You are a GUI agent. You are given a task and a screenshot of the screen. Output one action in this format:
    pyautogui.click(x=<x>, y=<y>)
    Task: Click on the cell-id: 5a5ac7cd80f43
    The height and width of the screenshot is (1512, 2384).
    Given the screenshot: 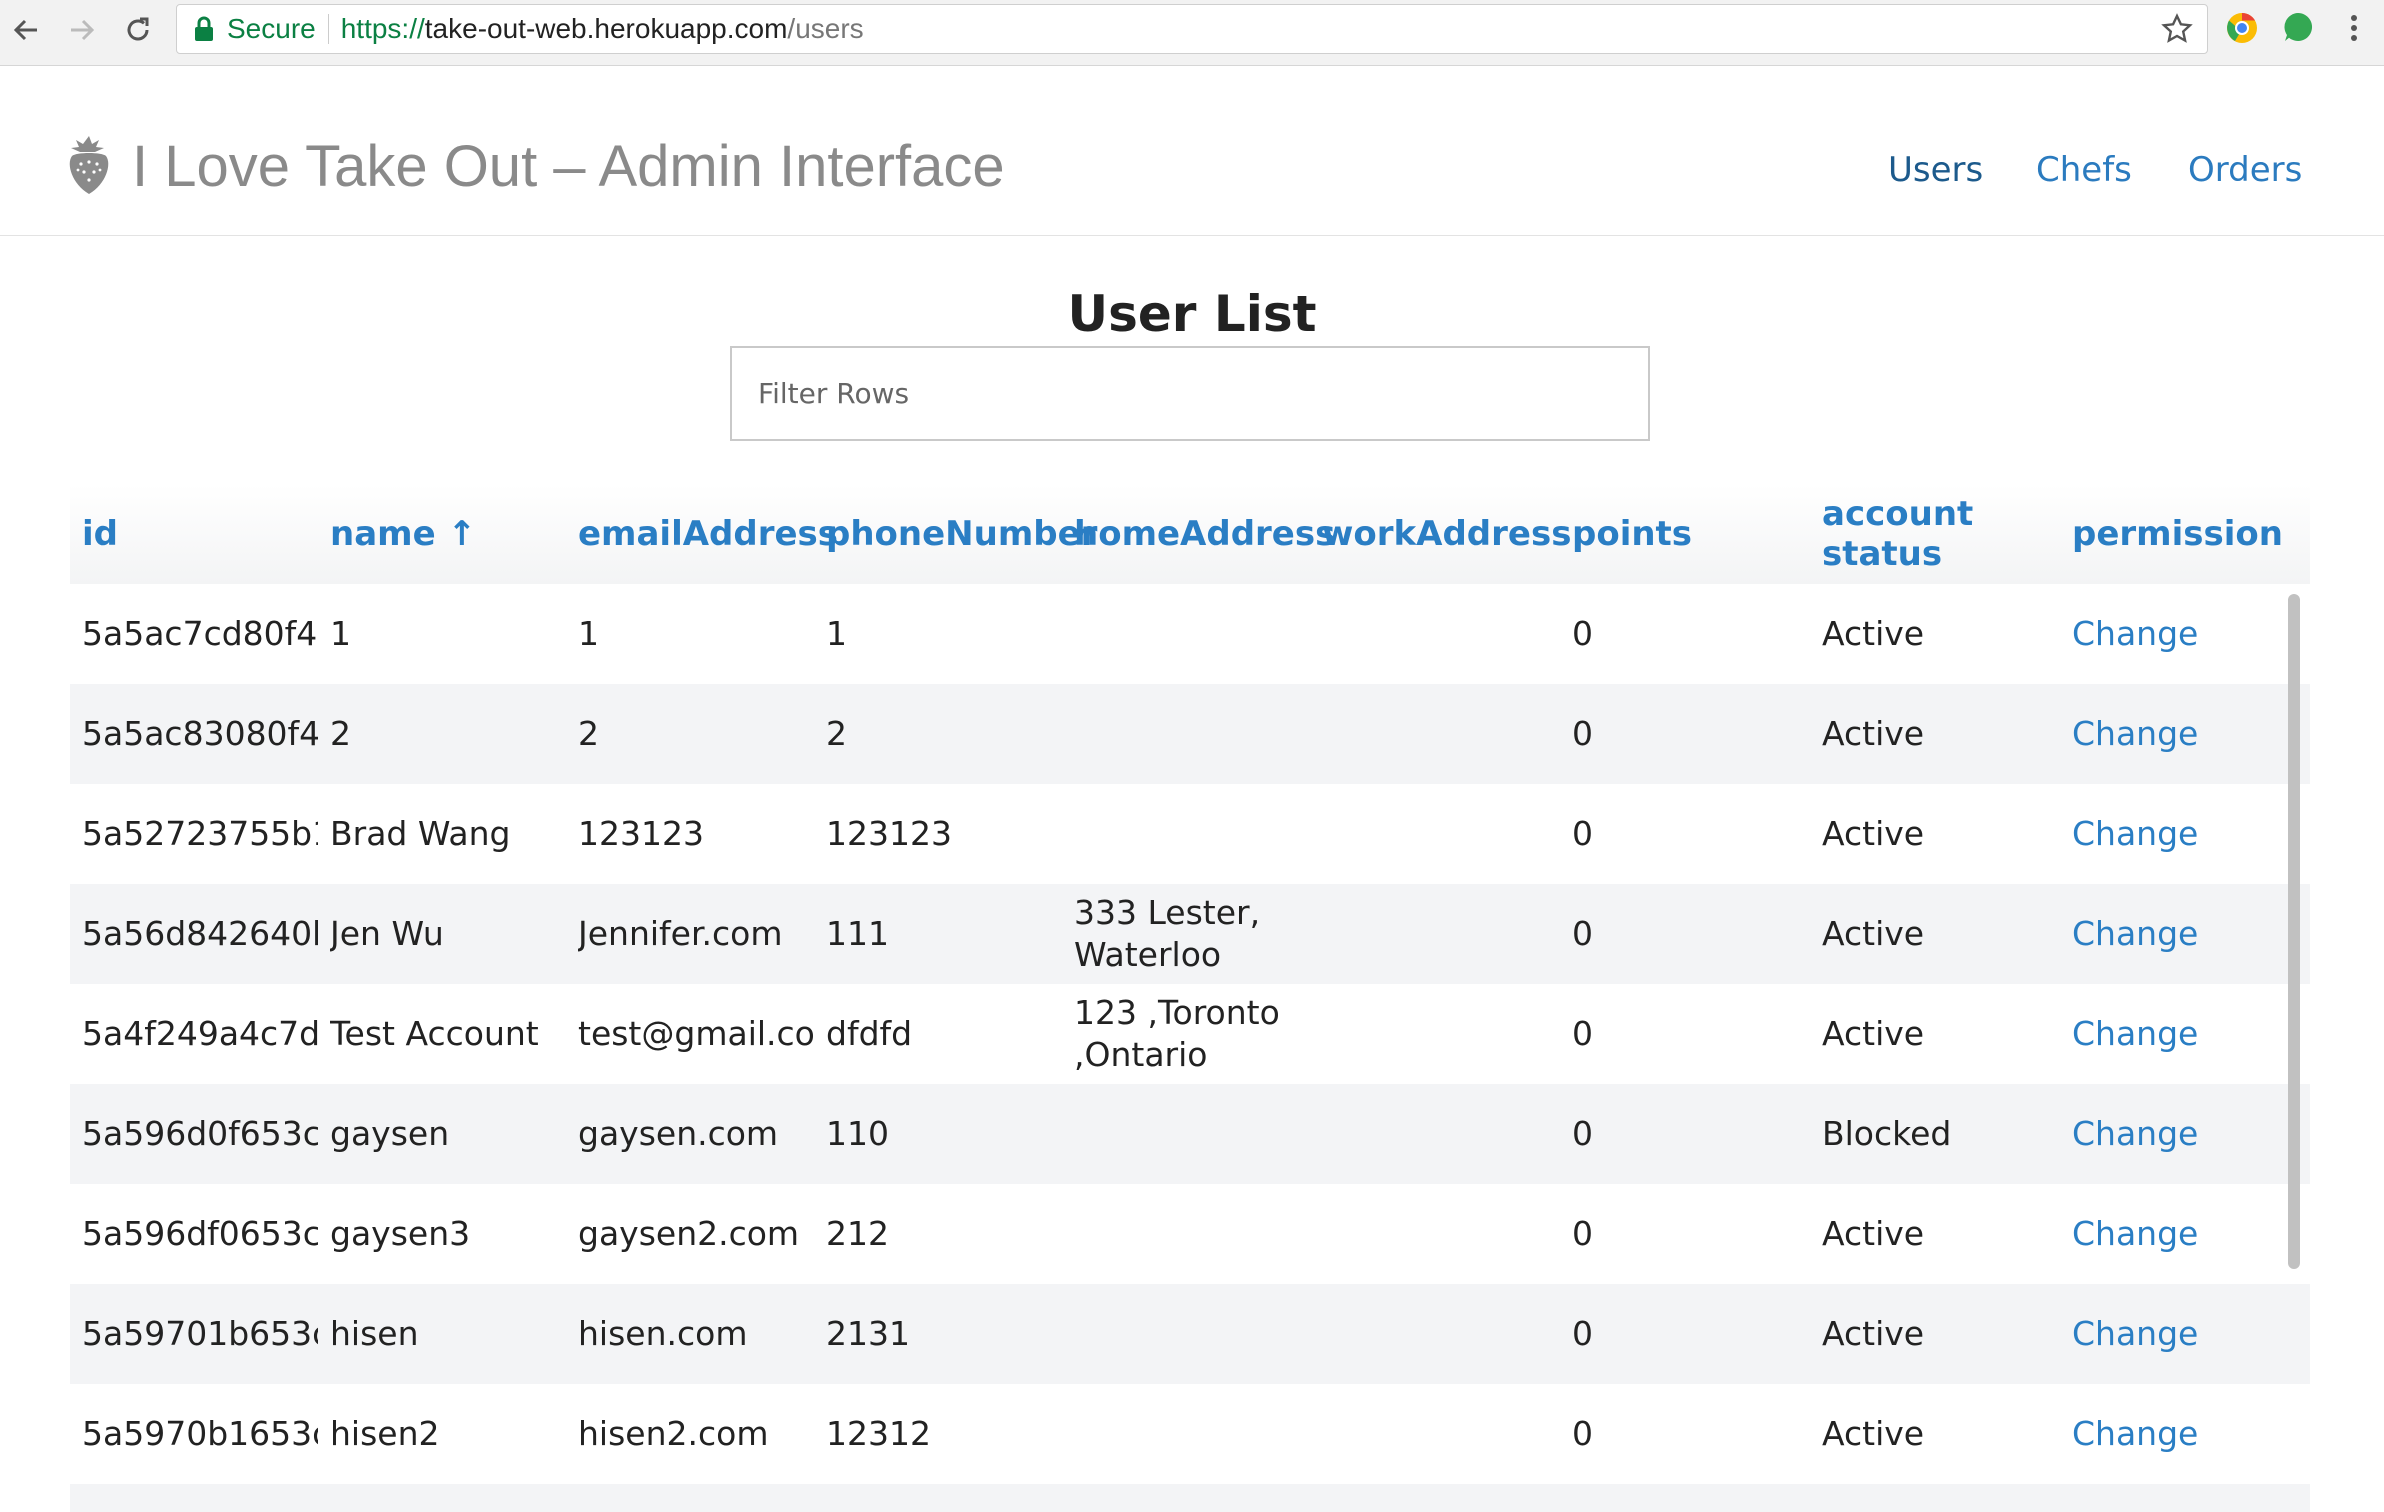 What is the action you would take?
    pyautogui.click(x=200, y=633)
    